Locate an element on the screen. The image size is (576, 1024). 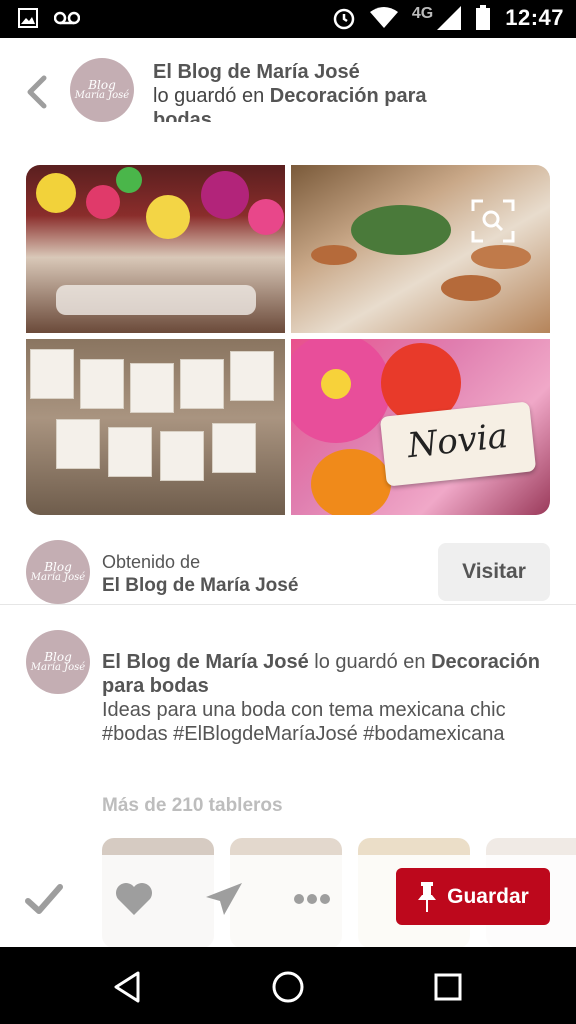
pin-image-reception is located at coordinates (155, 249).